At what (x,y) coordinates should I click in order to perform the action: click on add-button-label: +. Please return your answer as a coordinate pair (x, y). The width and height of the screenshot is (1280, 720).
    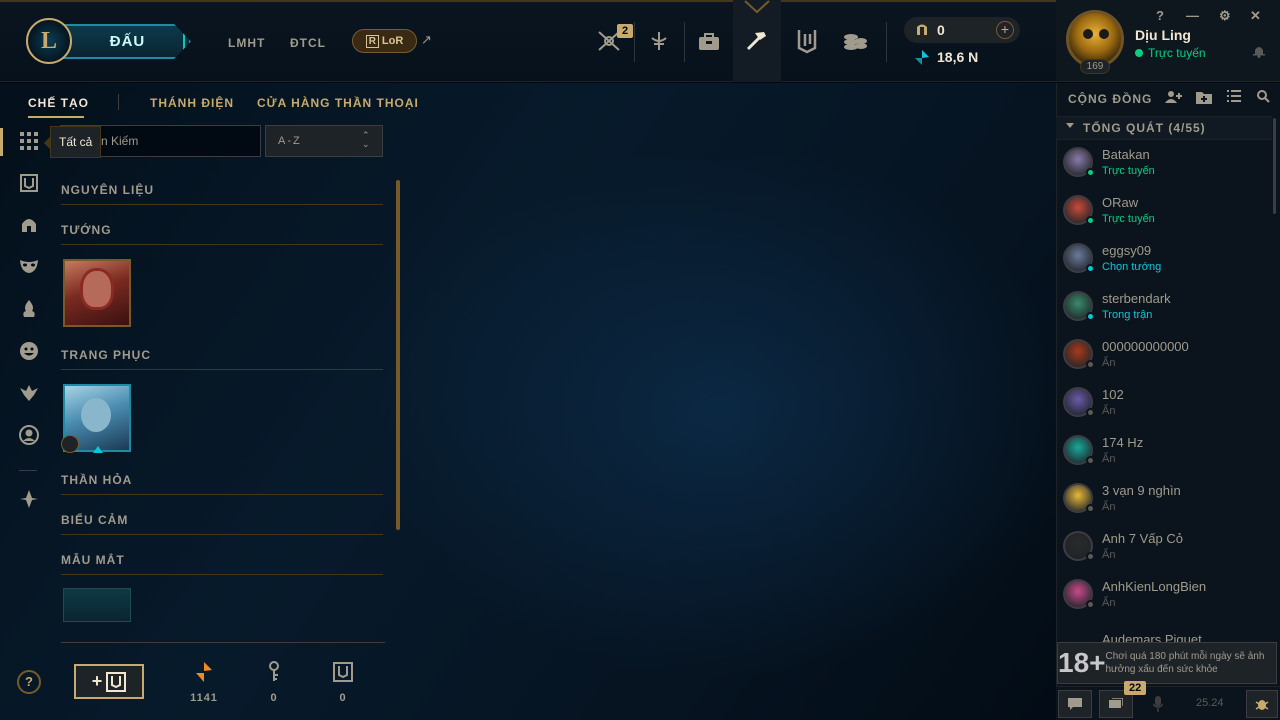
    Looking at the image, I should click on (97, 681).